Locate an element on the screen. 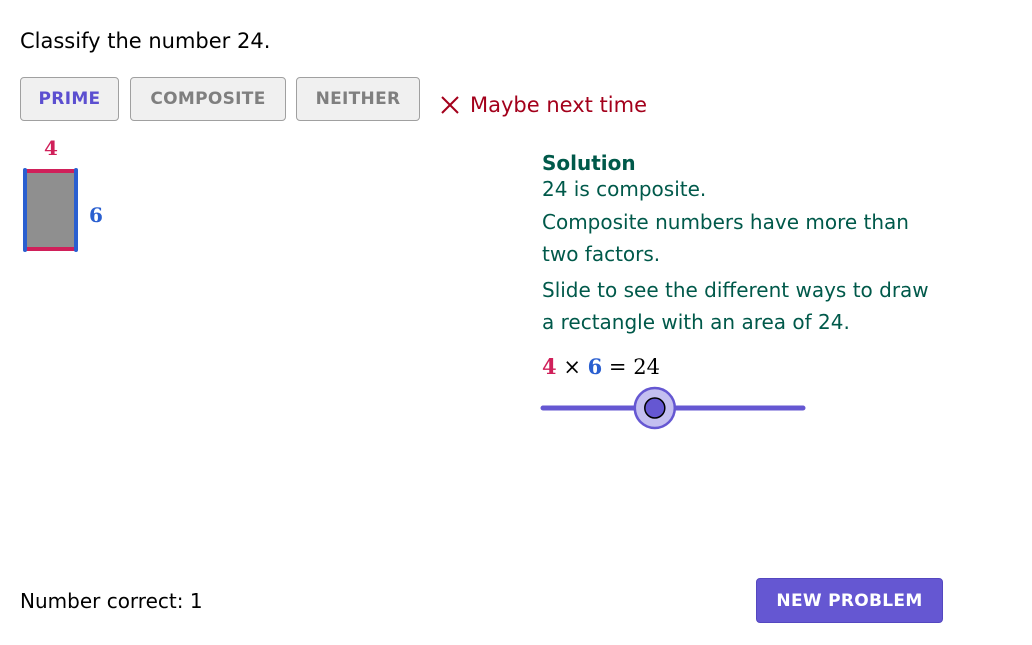 The width and height of the screenshot is (1032, 645). score-text: Number correct: 1 is located at coordinates (111, 601).